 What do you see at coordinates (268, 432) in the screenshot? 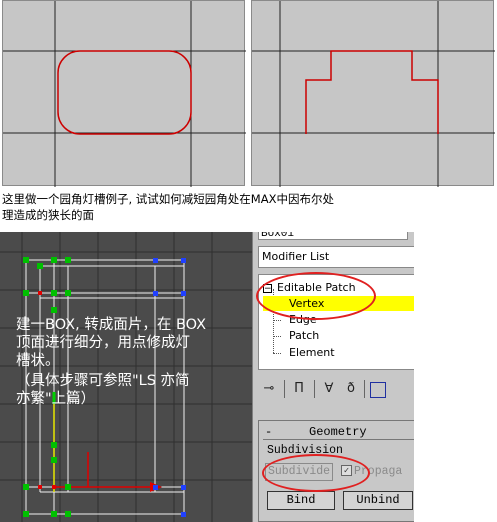
I see `rollout-collapse-icon: -` at bounding box center [268, 432].